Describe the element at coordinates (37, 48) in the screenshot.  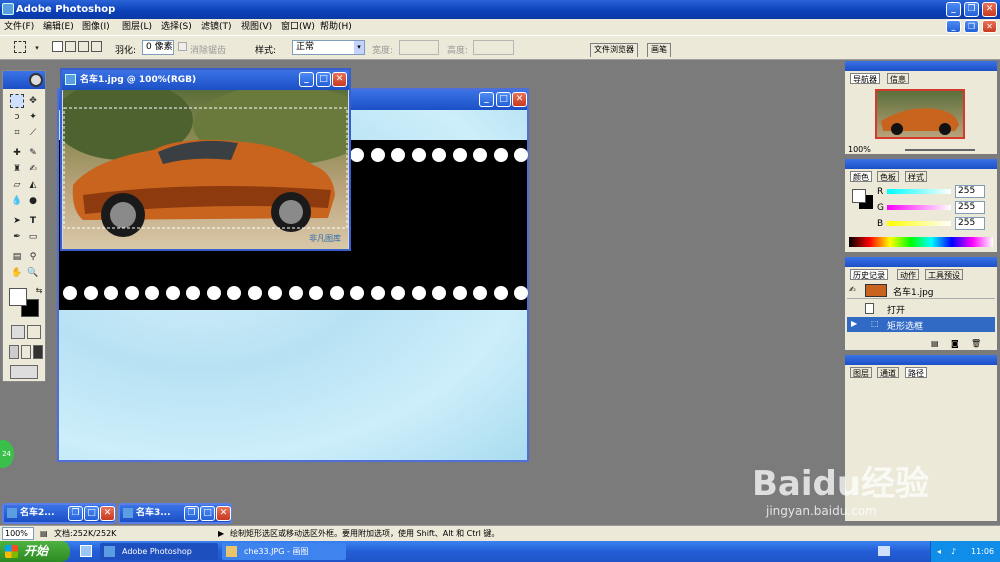
I see `chevron-down-icon: ▾` at that location.